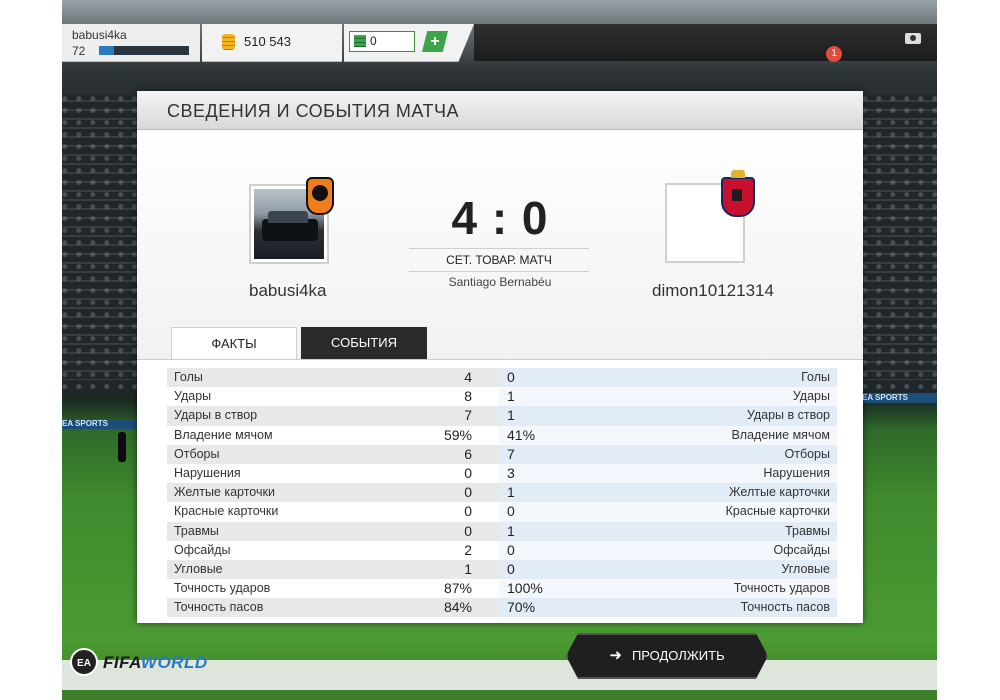 The width and height of the screenshot is (1000, 700). What do you see at coordinates (738, 193) in the screenshot?
I see `osasuna-badge-icon` at bounding box center [738, 193].